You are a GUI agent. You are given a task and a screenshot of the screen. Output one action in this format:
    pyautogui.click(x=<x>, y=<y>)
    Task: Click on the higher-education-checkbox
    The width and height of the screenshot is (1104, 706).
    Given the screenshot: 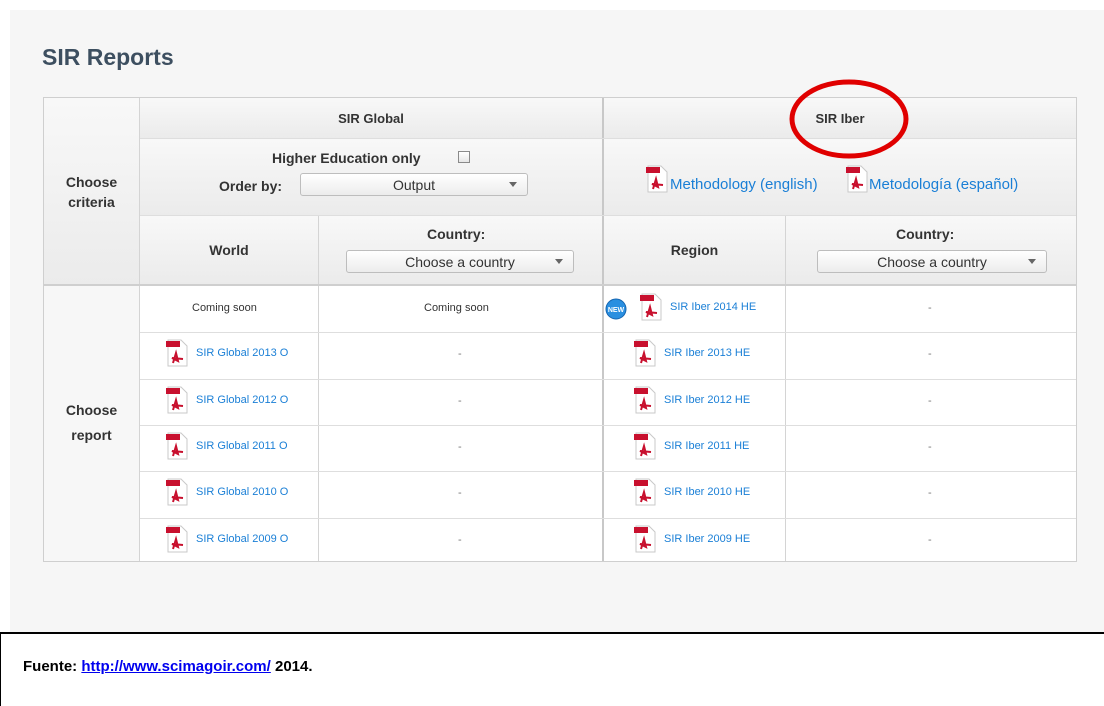 What is the action you would take?
    pyautogui.click(x=464, y=157)
    